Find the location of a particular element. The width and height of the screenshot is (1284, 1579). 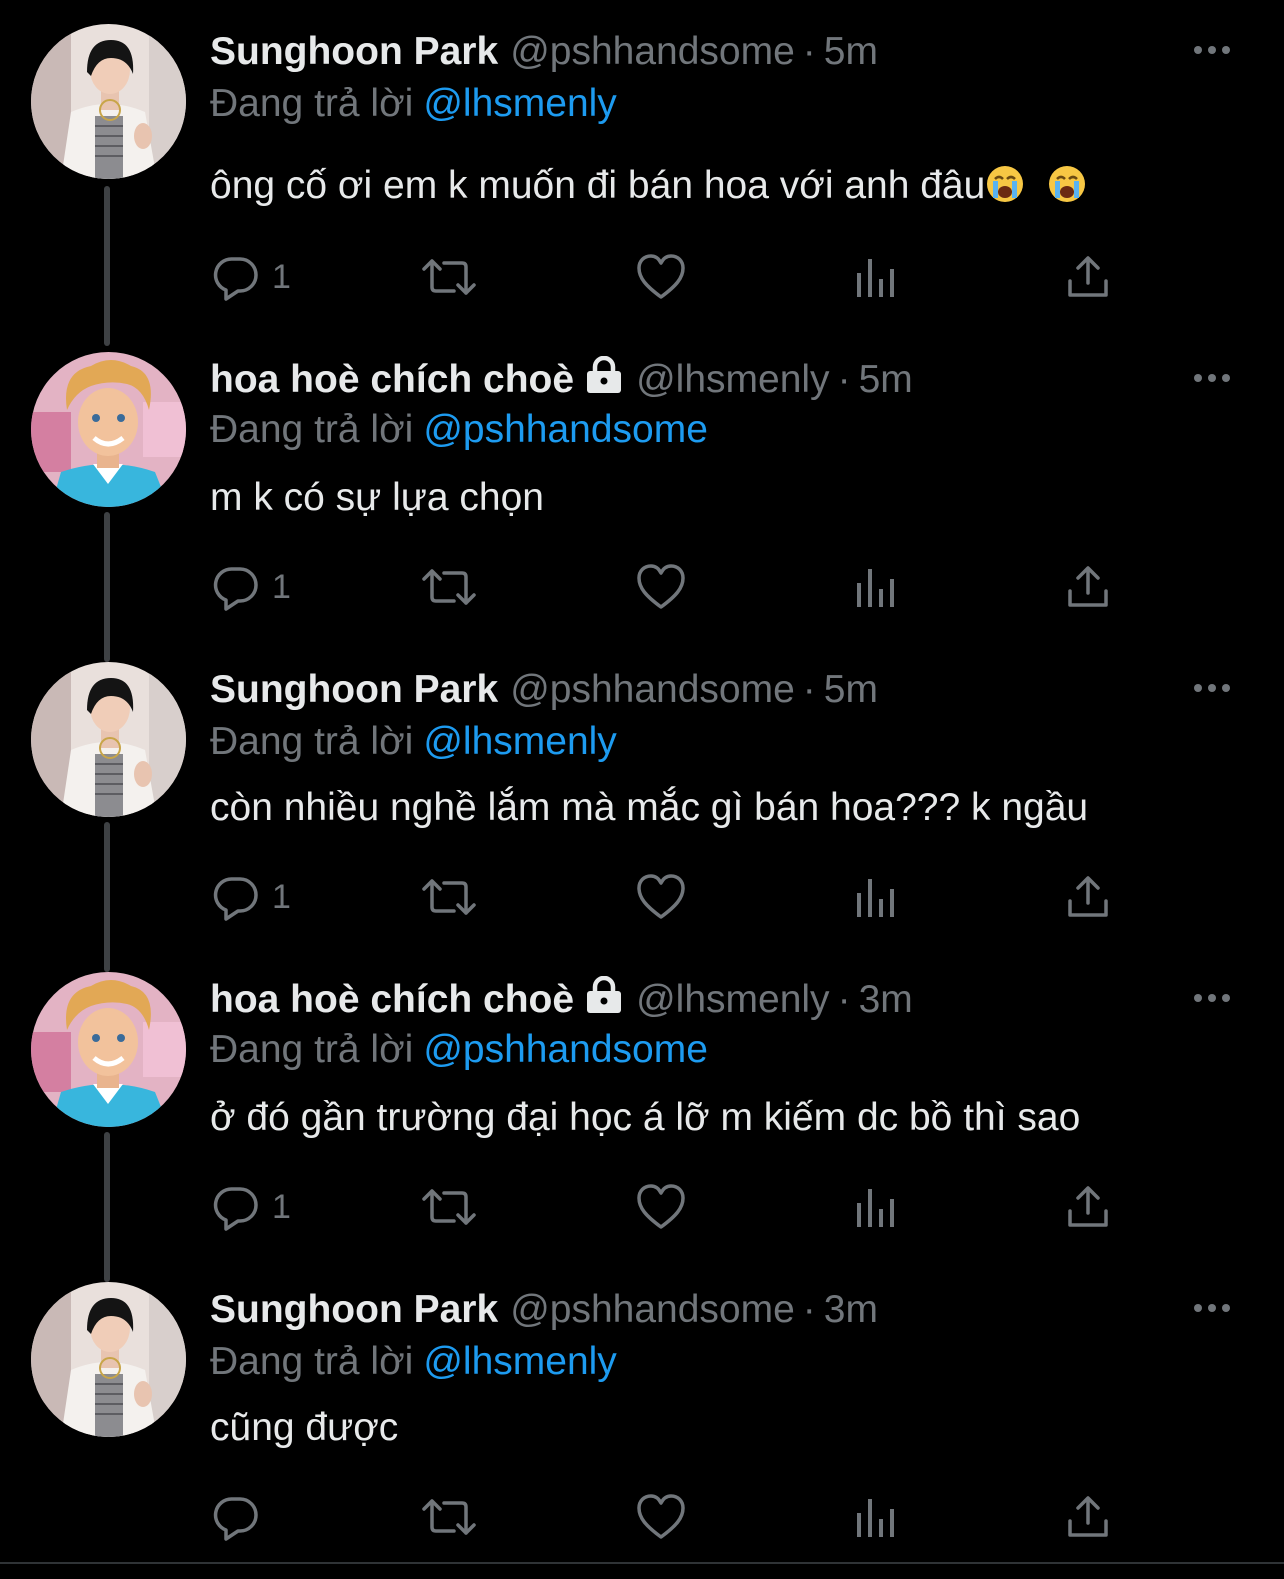

tweet-meta: @pshhandsome · 5m is located at coordinates (694, 689).